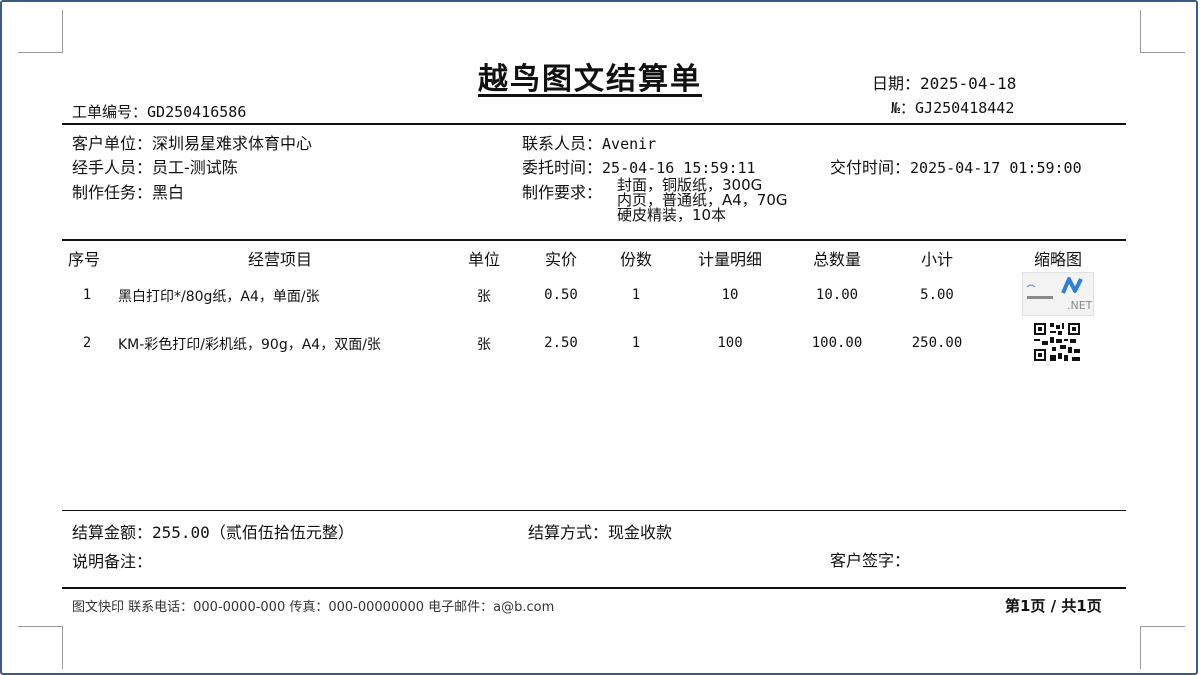  What do you see at coordinates (968, 83) in the screenshot?
I see `date-value: 2025-04-18` at bounding box center [968, 83].